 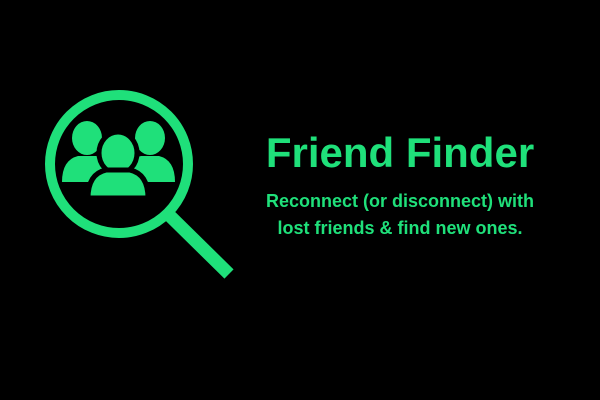 What do you see at coordinates (400, 201) in the screenshot?
I see `tagline-line-1: Reconnect (or disconnect) with` at bounding box center [400, 201].